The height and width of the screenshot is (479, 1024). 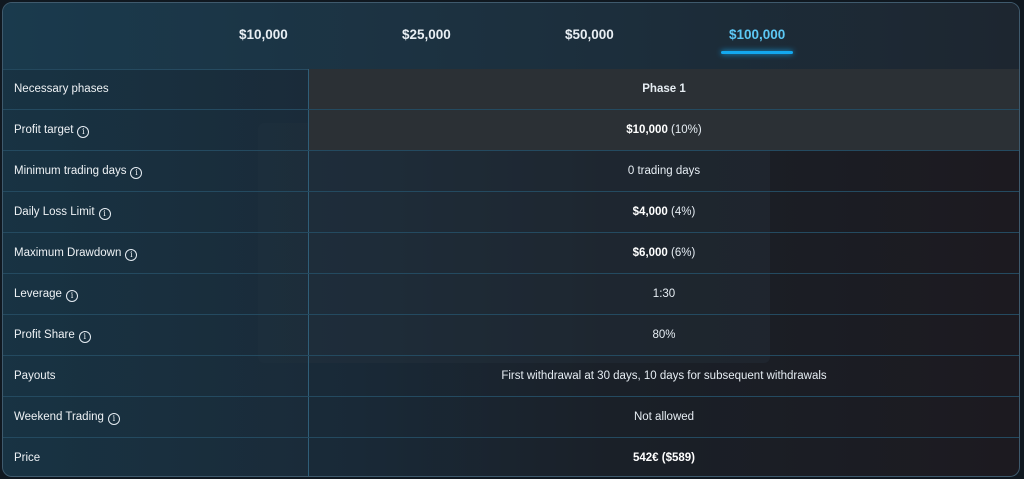 I want to click on row-value: 0 trading days, so click(x=664, y=171).